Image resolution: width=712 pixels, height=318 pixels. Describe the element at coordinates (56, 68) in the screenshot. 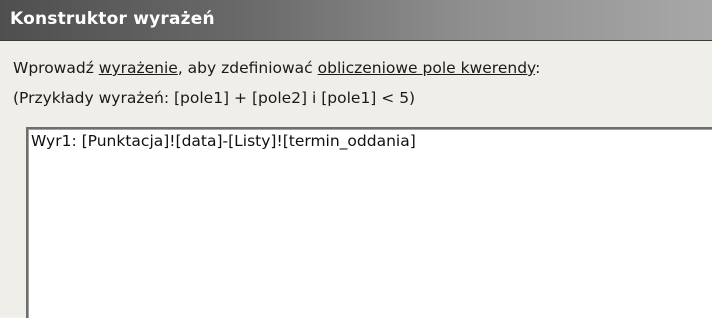

I see `instruction-text: Wprowadź` at that location.